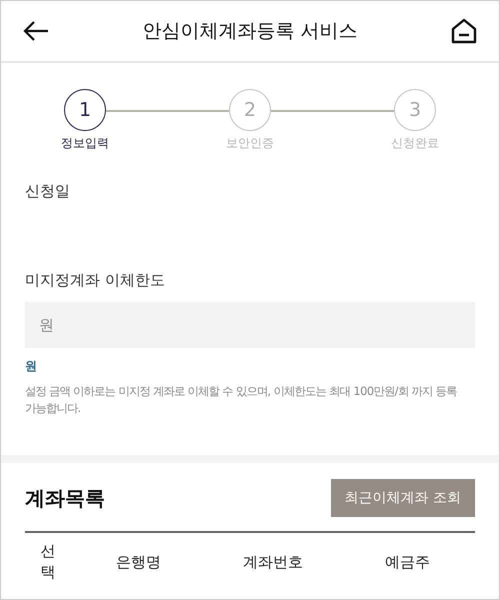 The image size is (500, 600). I want to click on back-arrow-icon, so click(36, 31).